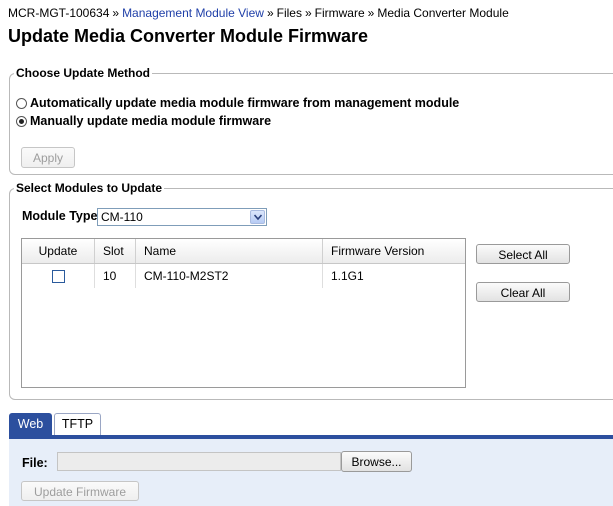 The width and height of the screenshot is (613, 506). Describe the element at coordinates (77, 424) in the screenshot. I see `tab-tftp: TFTP` at that location.